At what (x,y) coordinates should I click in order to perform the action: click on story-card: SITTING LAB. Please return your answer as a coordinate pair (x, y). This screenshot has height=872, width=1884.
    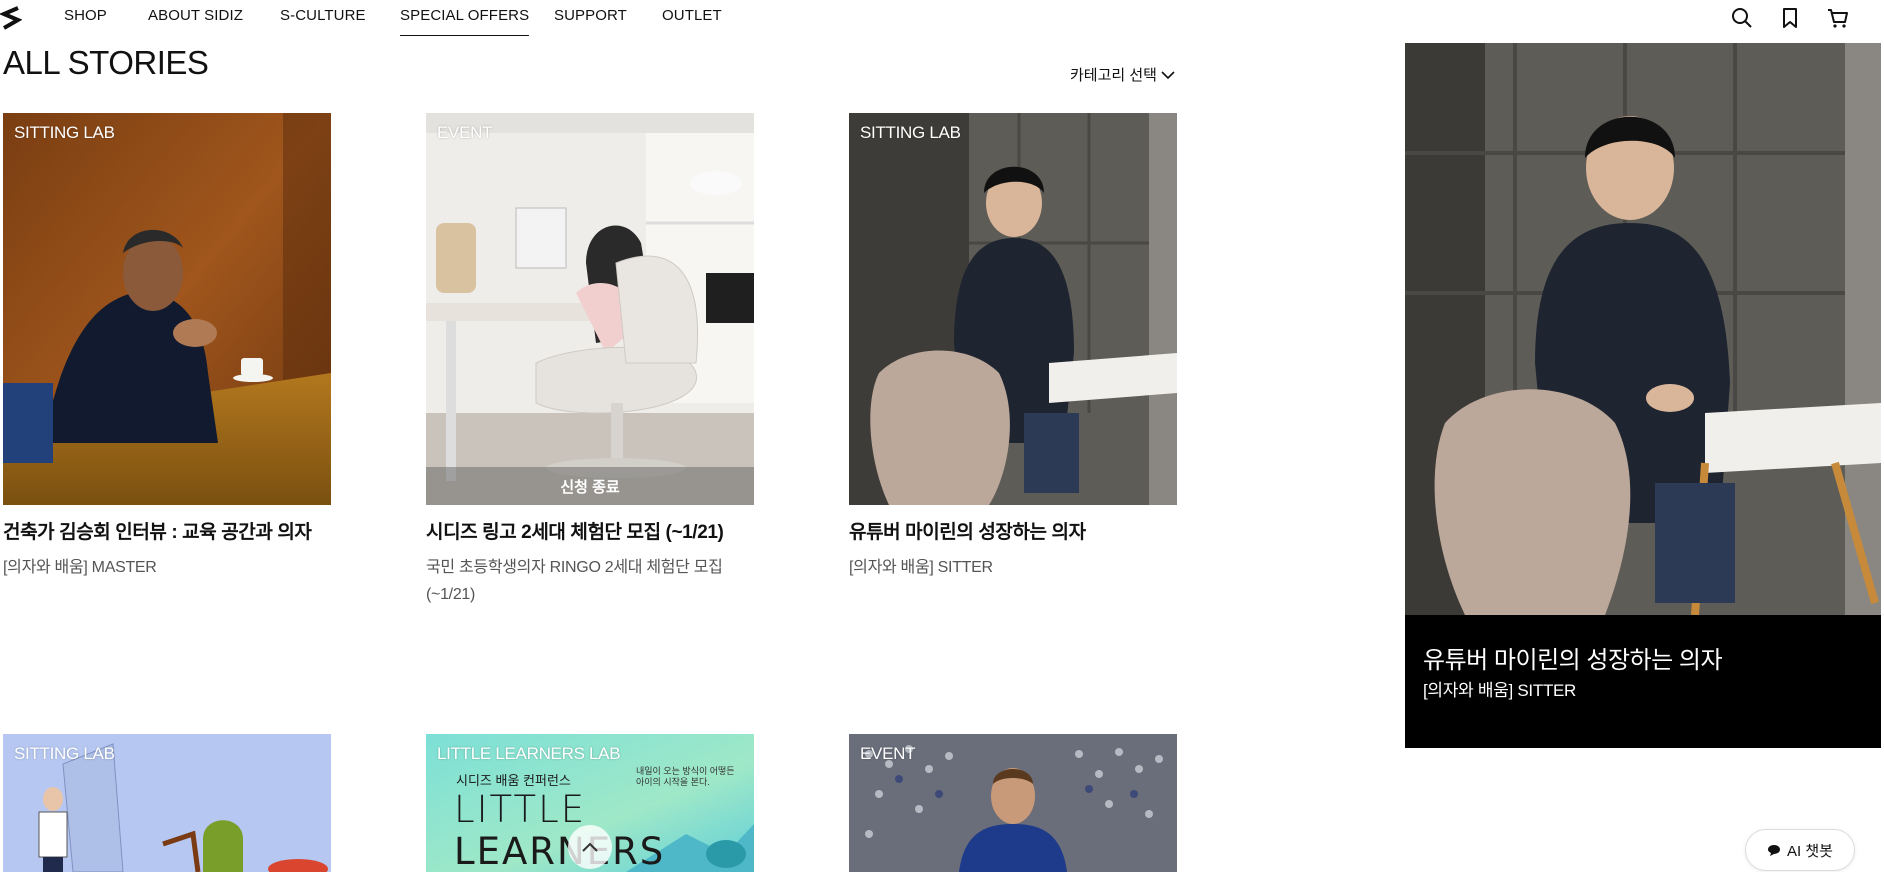
    Looking at the image, I should click on (167, 803).